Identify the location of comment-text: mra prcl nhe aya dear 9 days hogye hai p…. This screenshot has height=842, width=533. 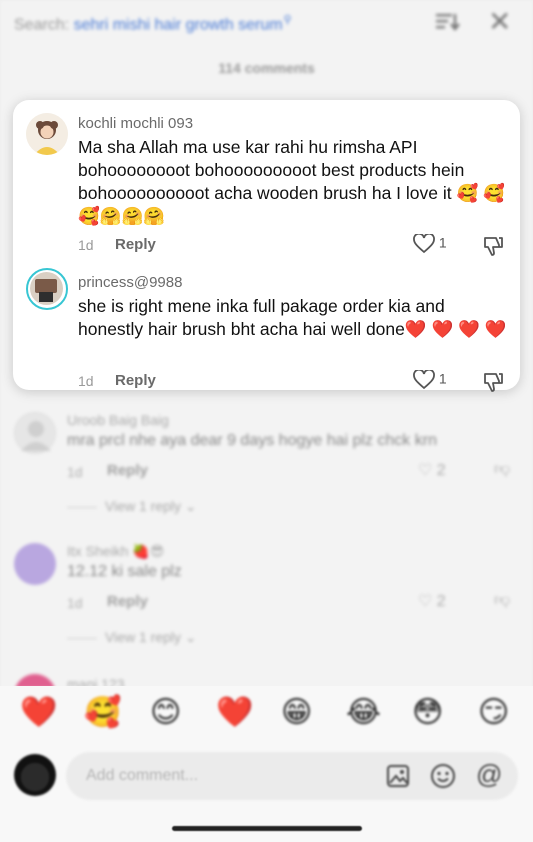
(252, 440).